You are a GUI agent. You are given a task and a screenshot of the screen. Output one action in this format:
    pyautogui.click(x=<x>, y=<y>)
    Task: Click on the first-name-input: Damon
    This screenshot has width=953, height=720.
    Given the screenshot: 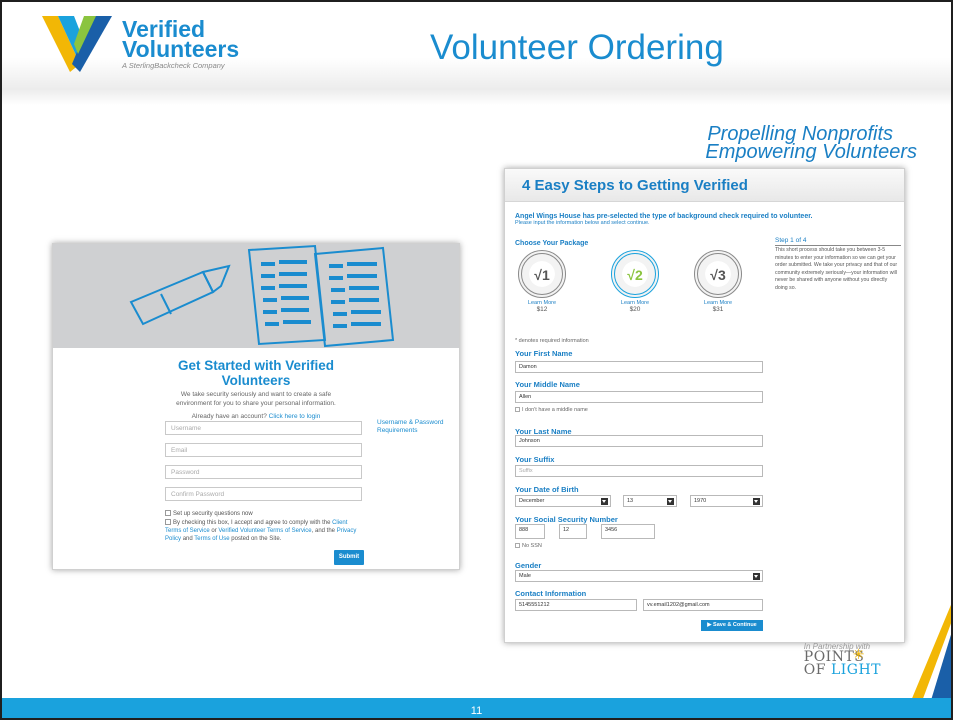 What is the action you would take?
    pyautogui.click(x=639, y=367)
    